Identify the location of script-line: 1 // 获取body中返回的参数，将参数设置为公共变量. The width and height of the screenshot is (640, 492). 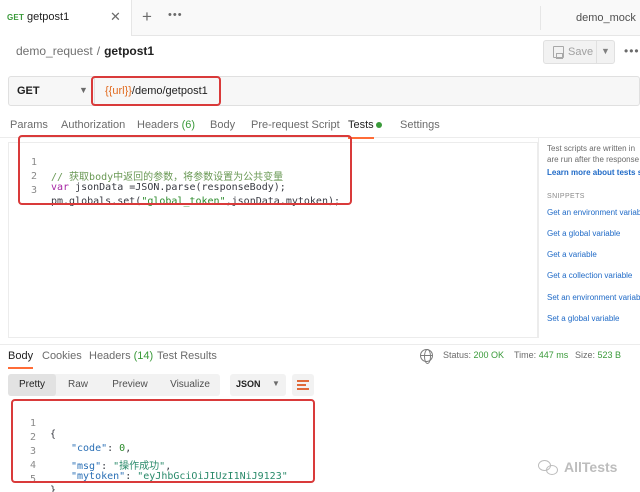
(146, 164).